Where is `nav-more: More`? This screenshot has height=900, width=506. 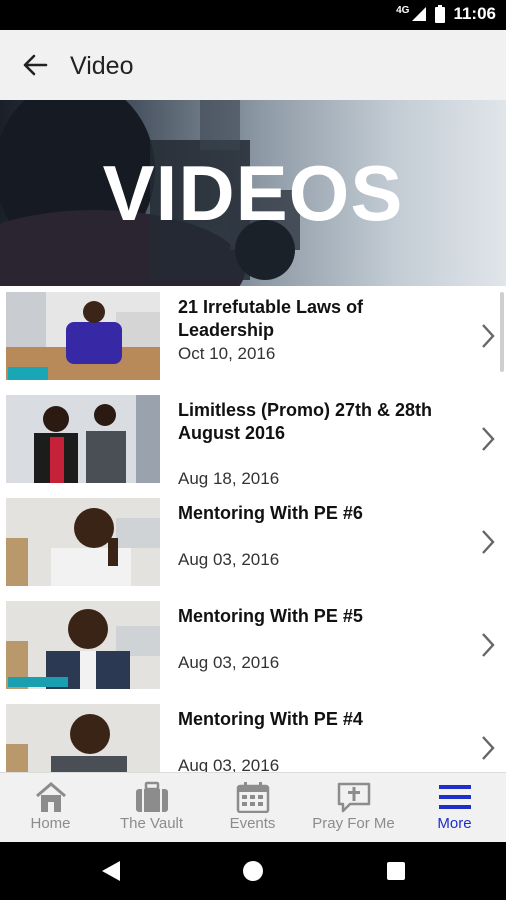 nav-more: More is located at coordinates (454, 808).